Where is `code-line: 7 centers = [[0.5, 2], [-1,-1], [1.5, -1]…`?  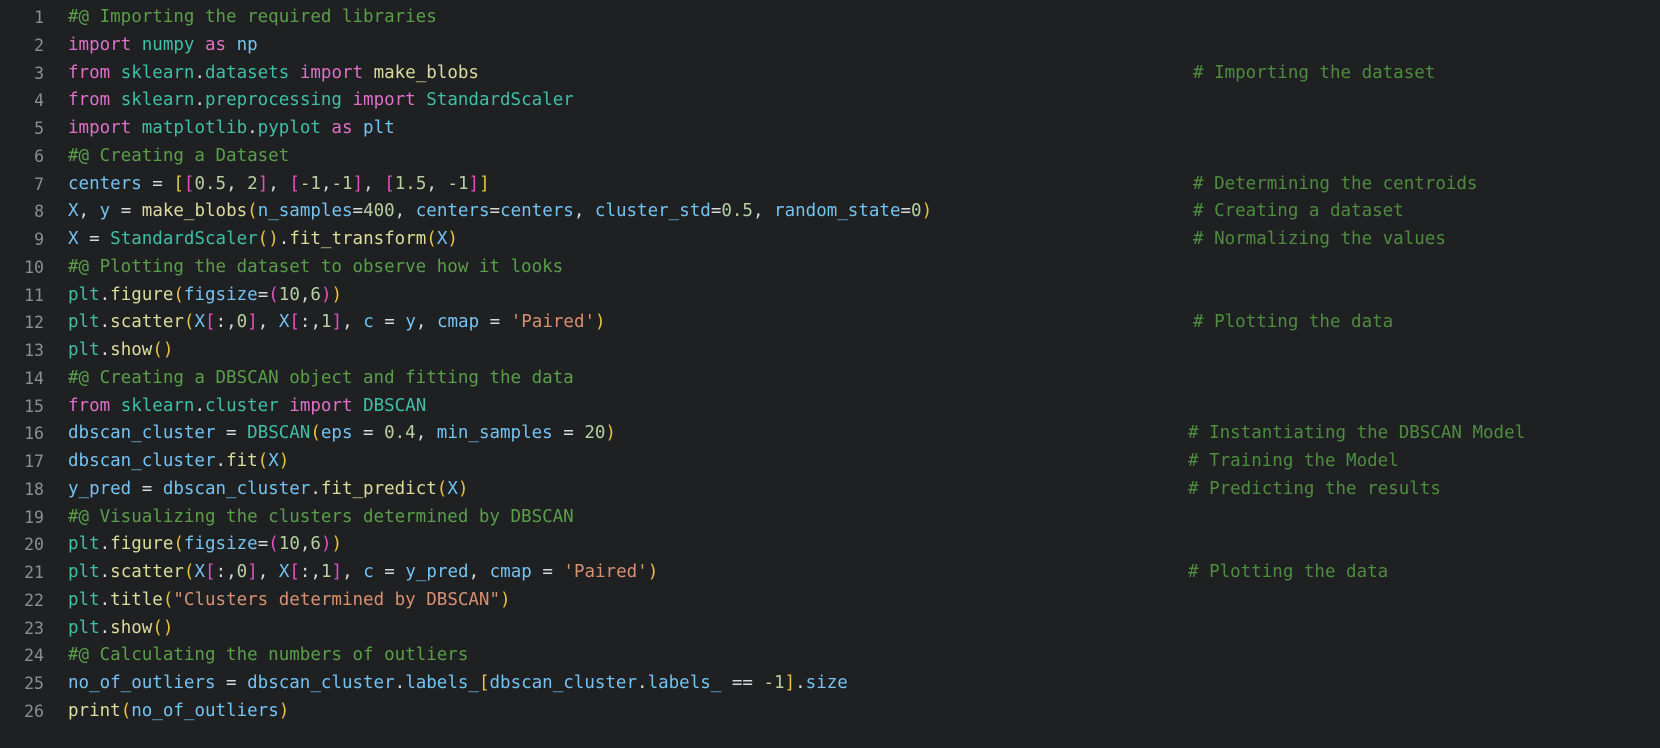
code-line: 7 centers = [[0.5, 2], [-1,-1], [1.5, -1]… is located at coordinates (830, 185).